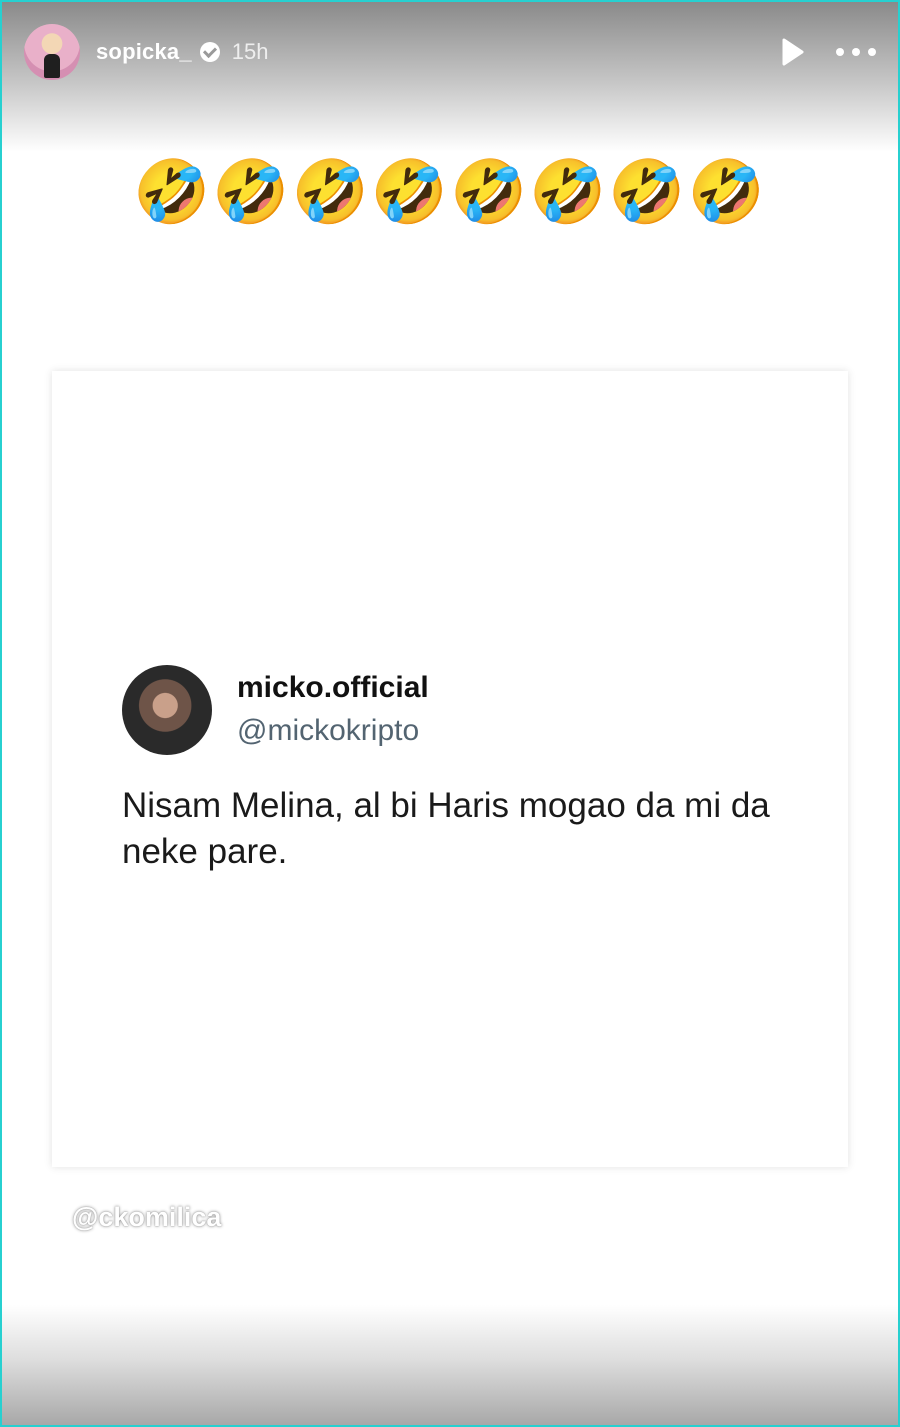 Image resolution: width=900 pixels, height=1427 pixels. I want to click on emoji-caption: 🤣🤣🤣🤣🤣🤣🤣🤣, so click(450, 191).